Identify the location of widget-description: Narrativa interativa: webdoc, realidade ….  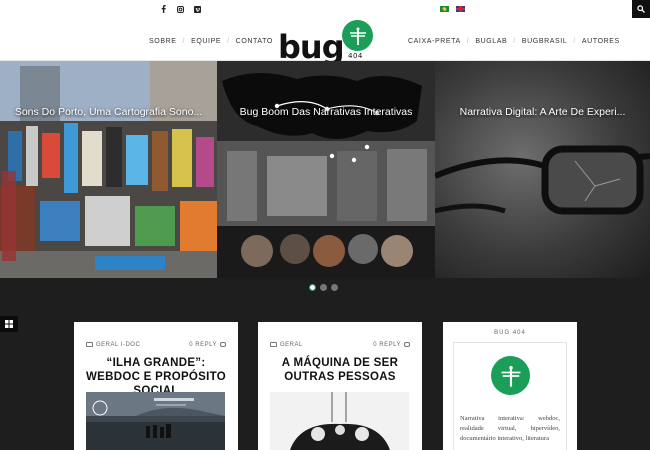
(510, 428).